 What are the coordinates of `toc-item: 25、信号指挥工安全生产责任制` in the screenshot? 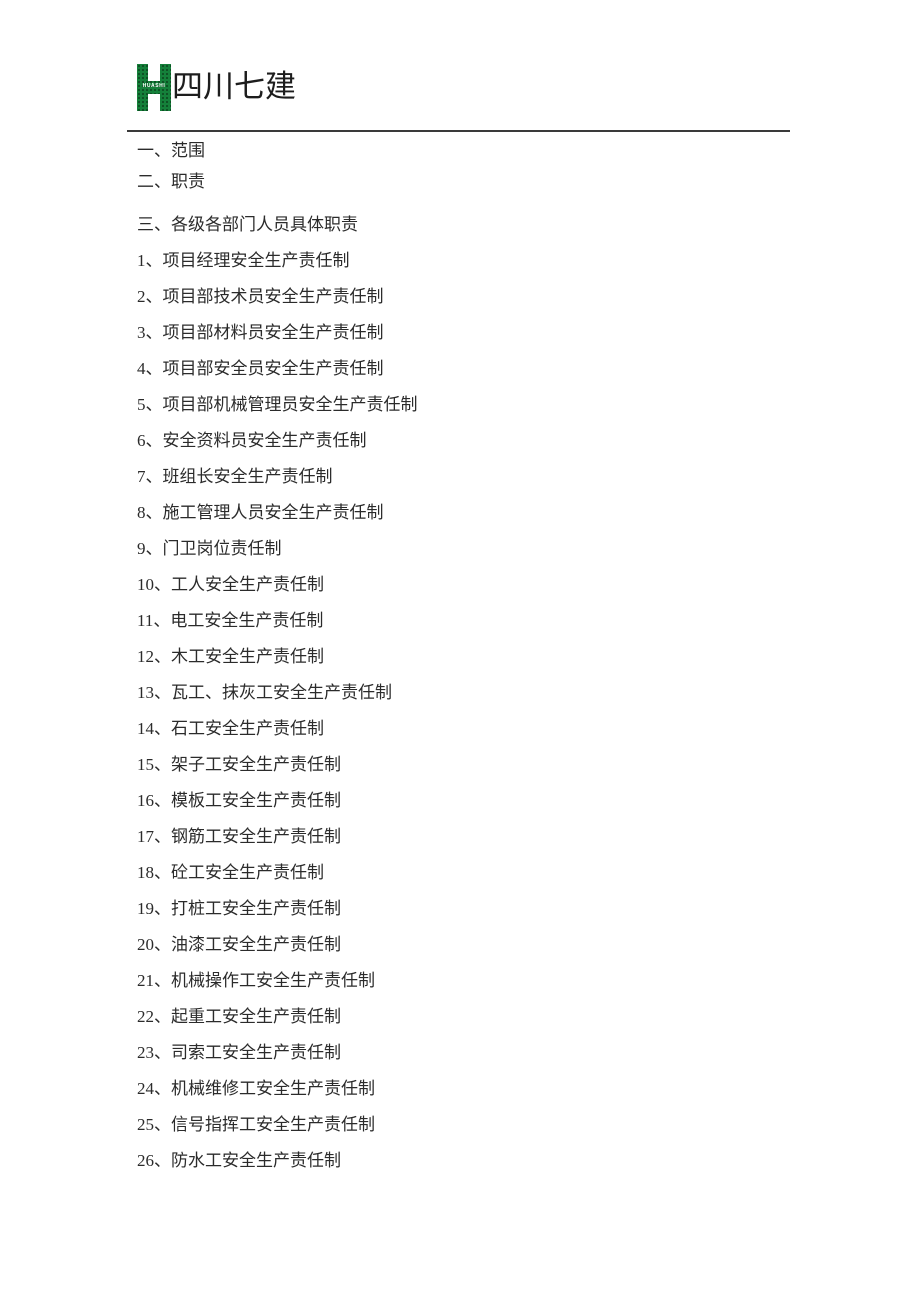 It's located at (256, 1124).